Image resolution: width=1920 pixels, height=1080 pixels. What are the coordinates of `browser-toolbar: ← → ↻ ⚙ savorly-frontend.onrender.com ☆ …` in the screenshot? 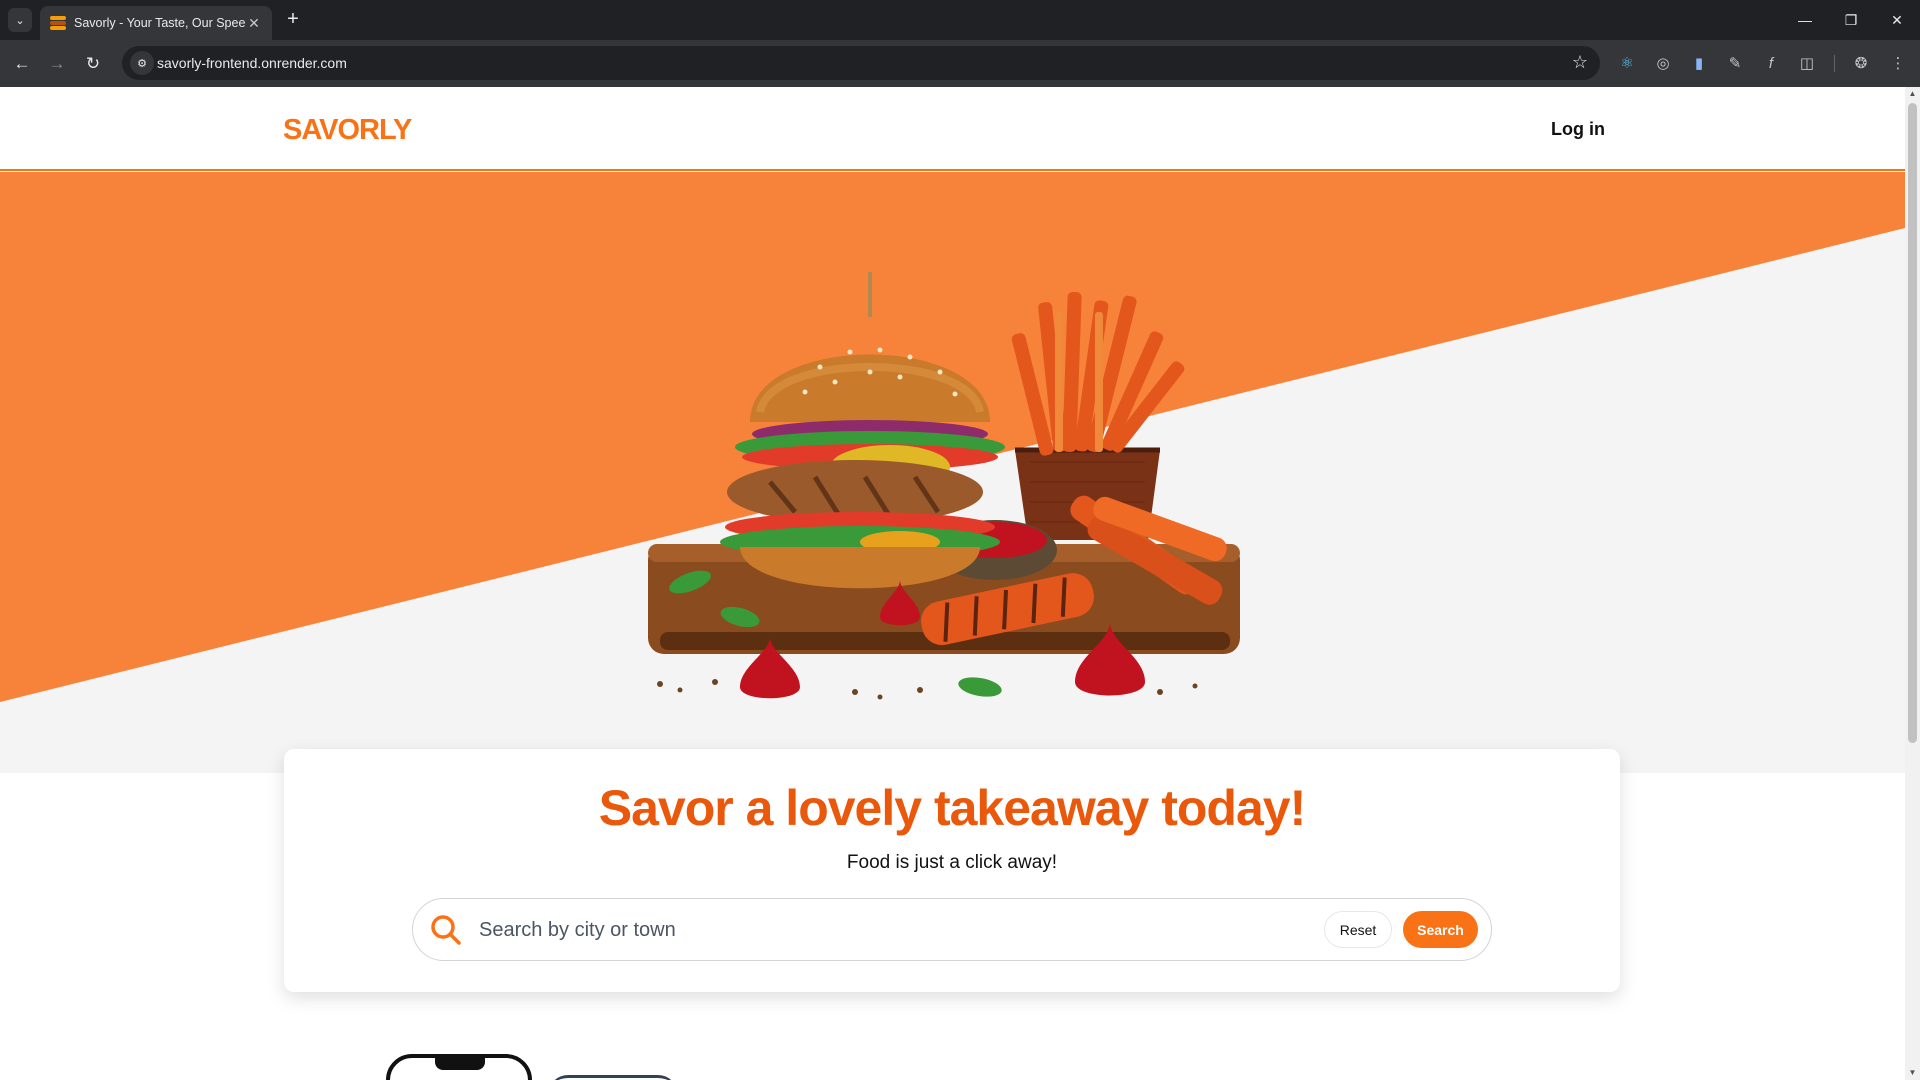 It's located at (960, 63).